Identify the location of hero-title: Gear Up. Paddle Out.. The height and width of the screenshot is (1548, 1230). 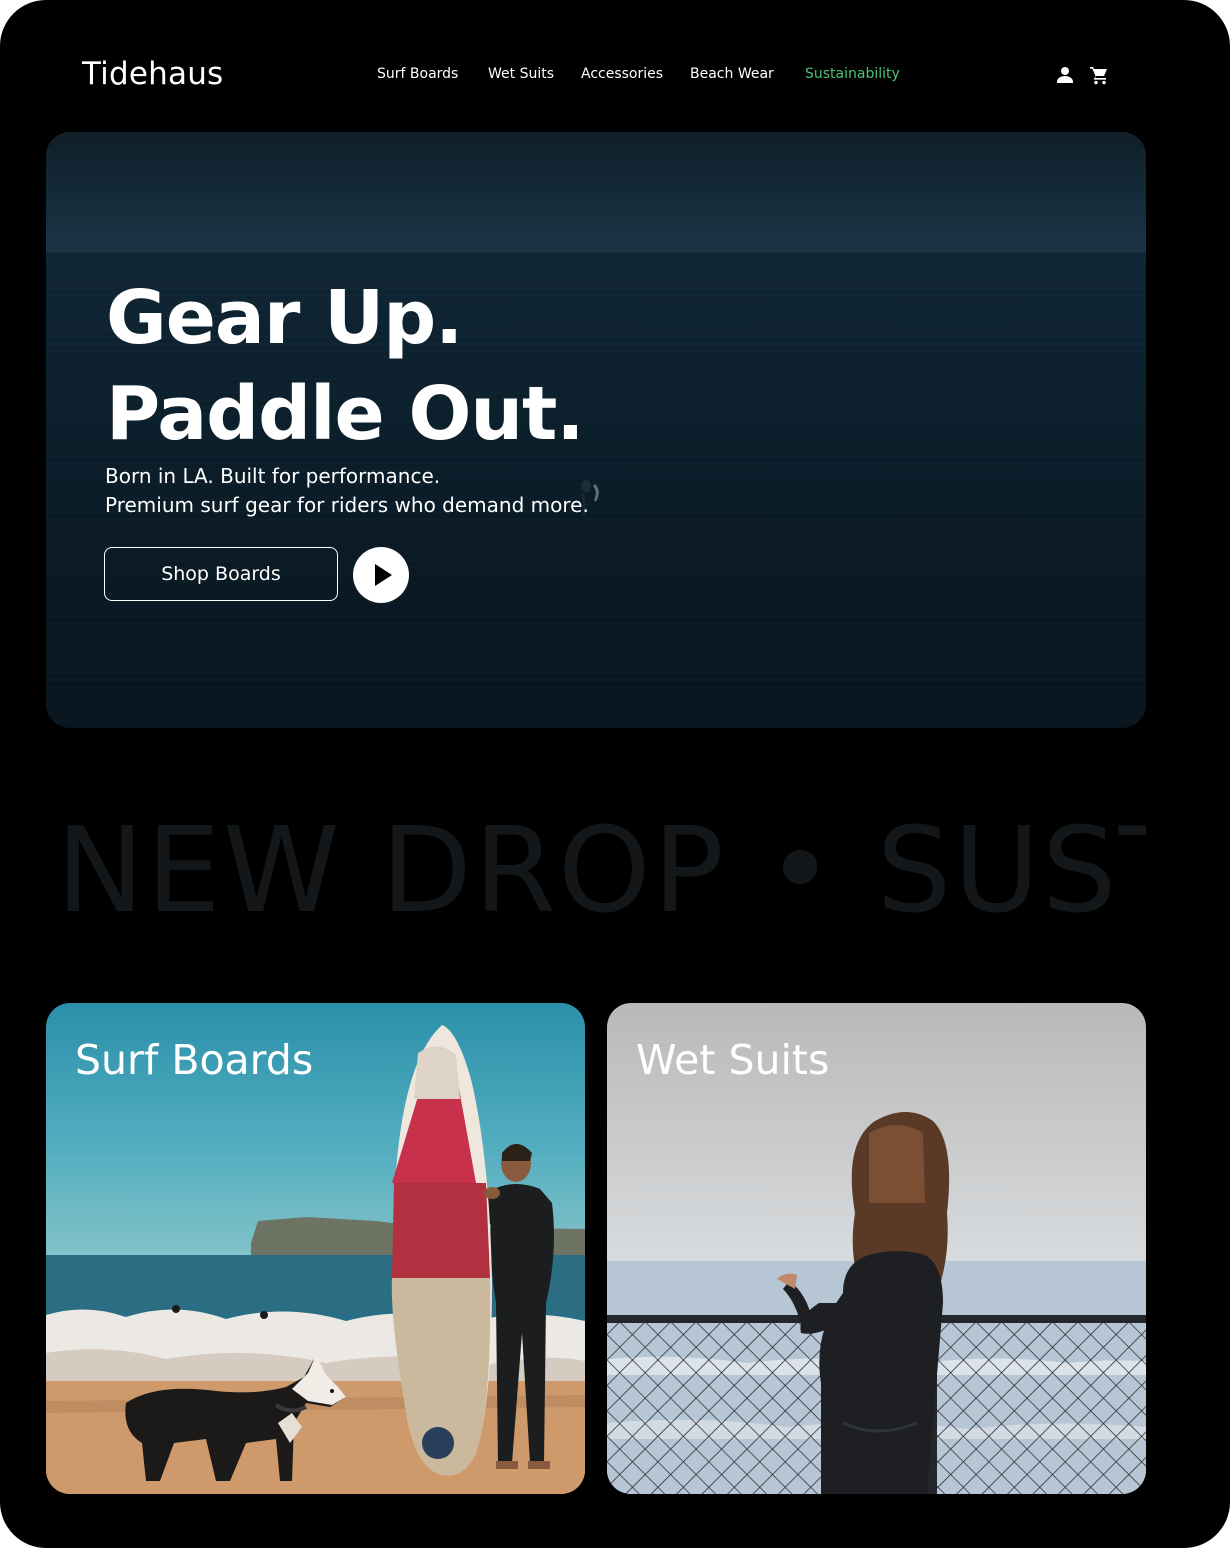
(345, 366).